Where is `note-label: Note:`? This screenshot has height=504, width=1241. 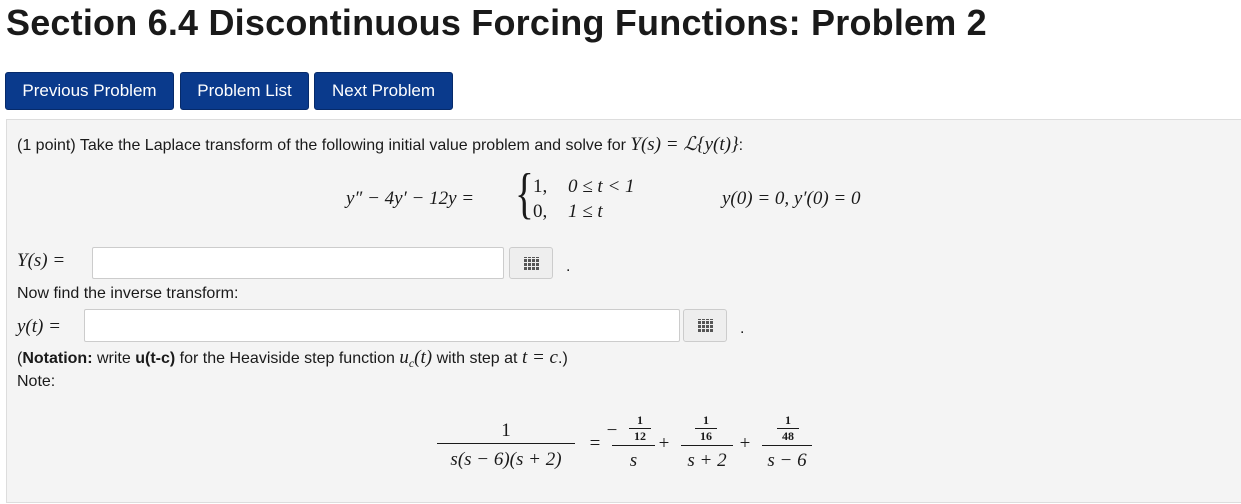
note-label: Note: is located at coordinates (36, 381).